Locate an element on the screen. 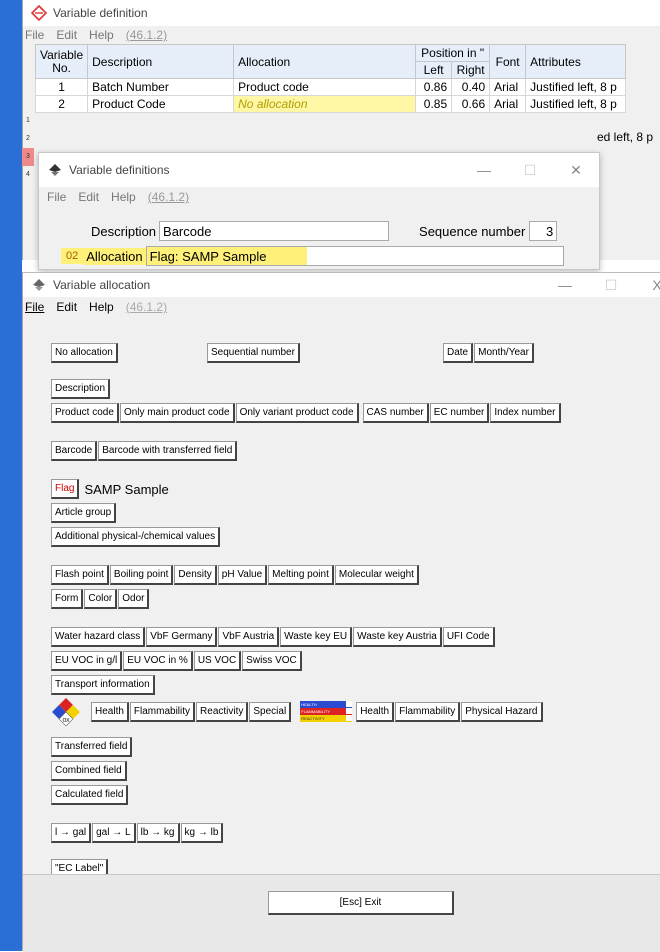  description-field: Barcode is located at coordinates (274, 231).